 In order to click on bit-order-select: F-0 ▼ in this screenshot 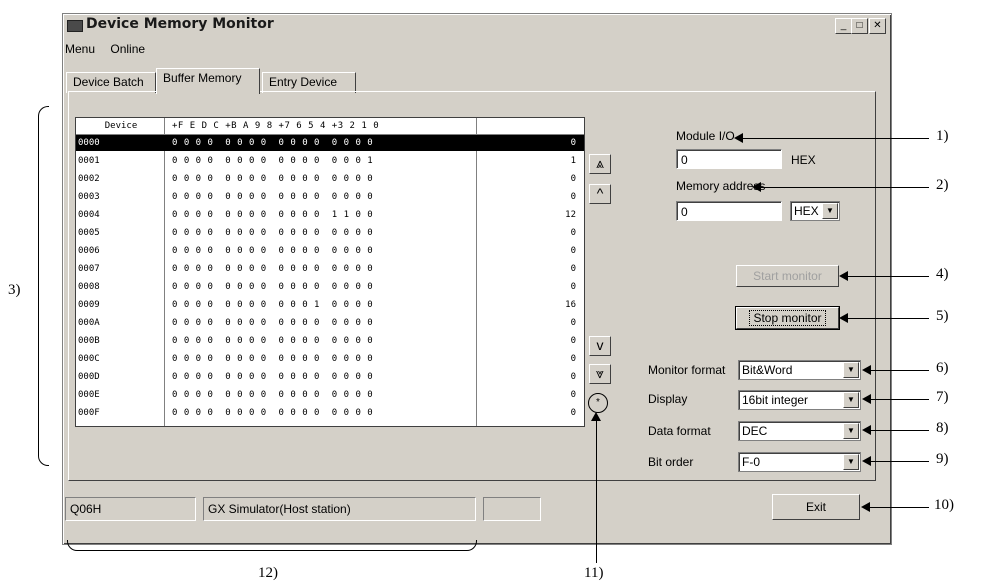, I will do `click(799, 462)`.